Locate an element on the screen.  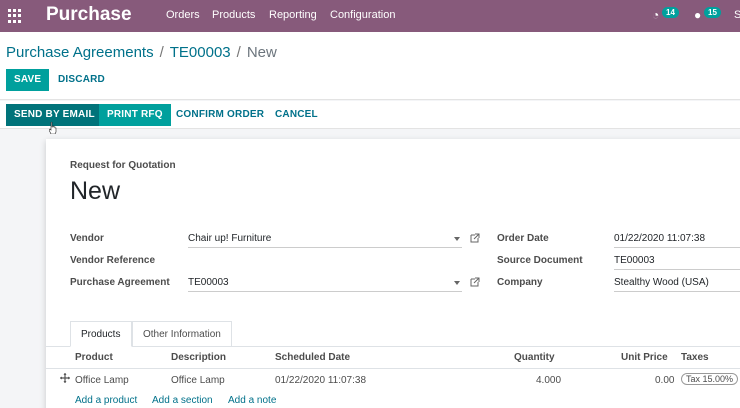
menu-products: Products is located at coordinates (233, 15).